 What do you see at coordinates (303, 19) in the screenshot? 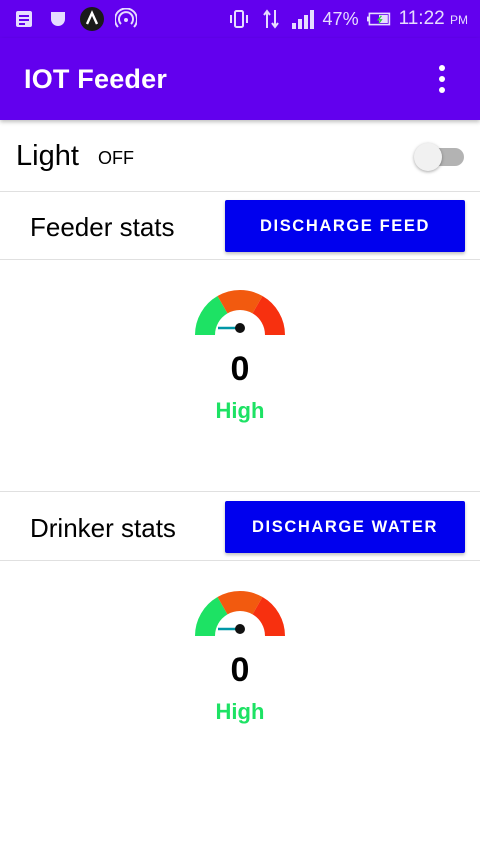
I see `signal-icon` at bounding box center [303, 19].